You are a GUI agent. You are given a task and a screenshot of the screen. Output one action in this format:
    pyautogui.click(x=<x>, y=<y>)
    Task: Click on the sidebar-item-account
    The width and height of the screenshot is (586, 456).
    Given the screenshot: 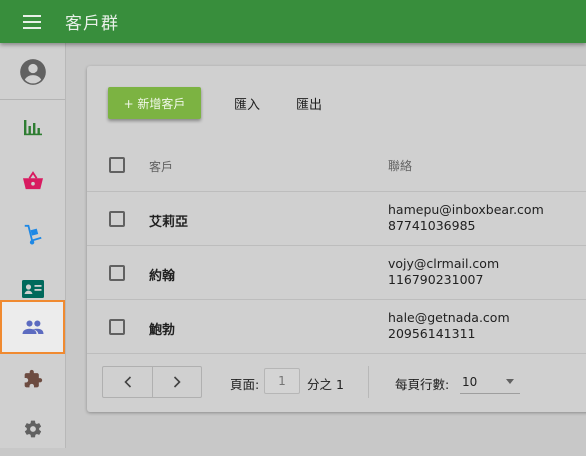 What is the action you would take?
    pyautogui.click(x=32, y=72)
    